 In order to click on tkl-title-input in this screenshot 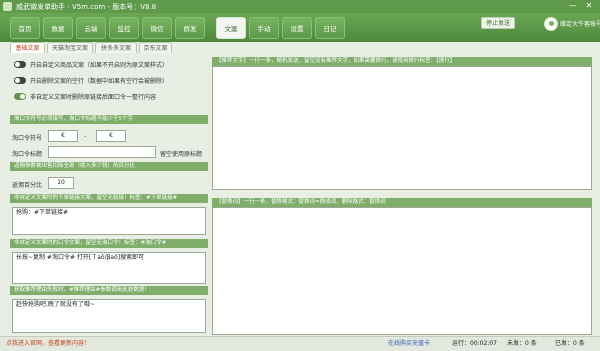, I will do `click(102, 152)`.